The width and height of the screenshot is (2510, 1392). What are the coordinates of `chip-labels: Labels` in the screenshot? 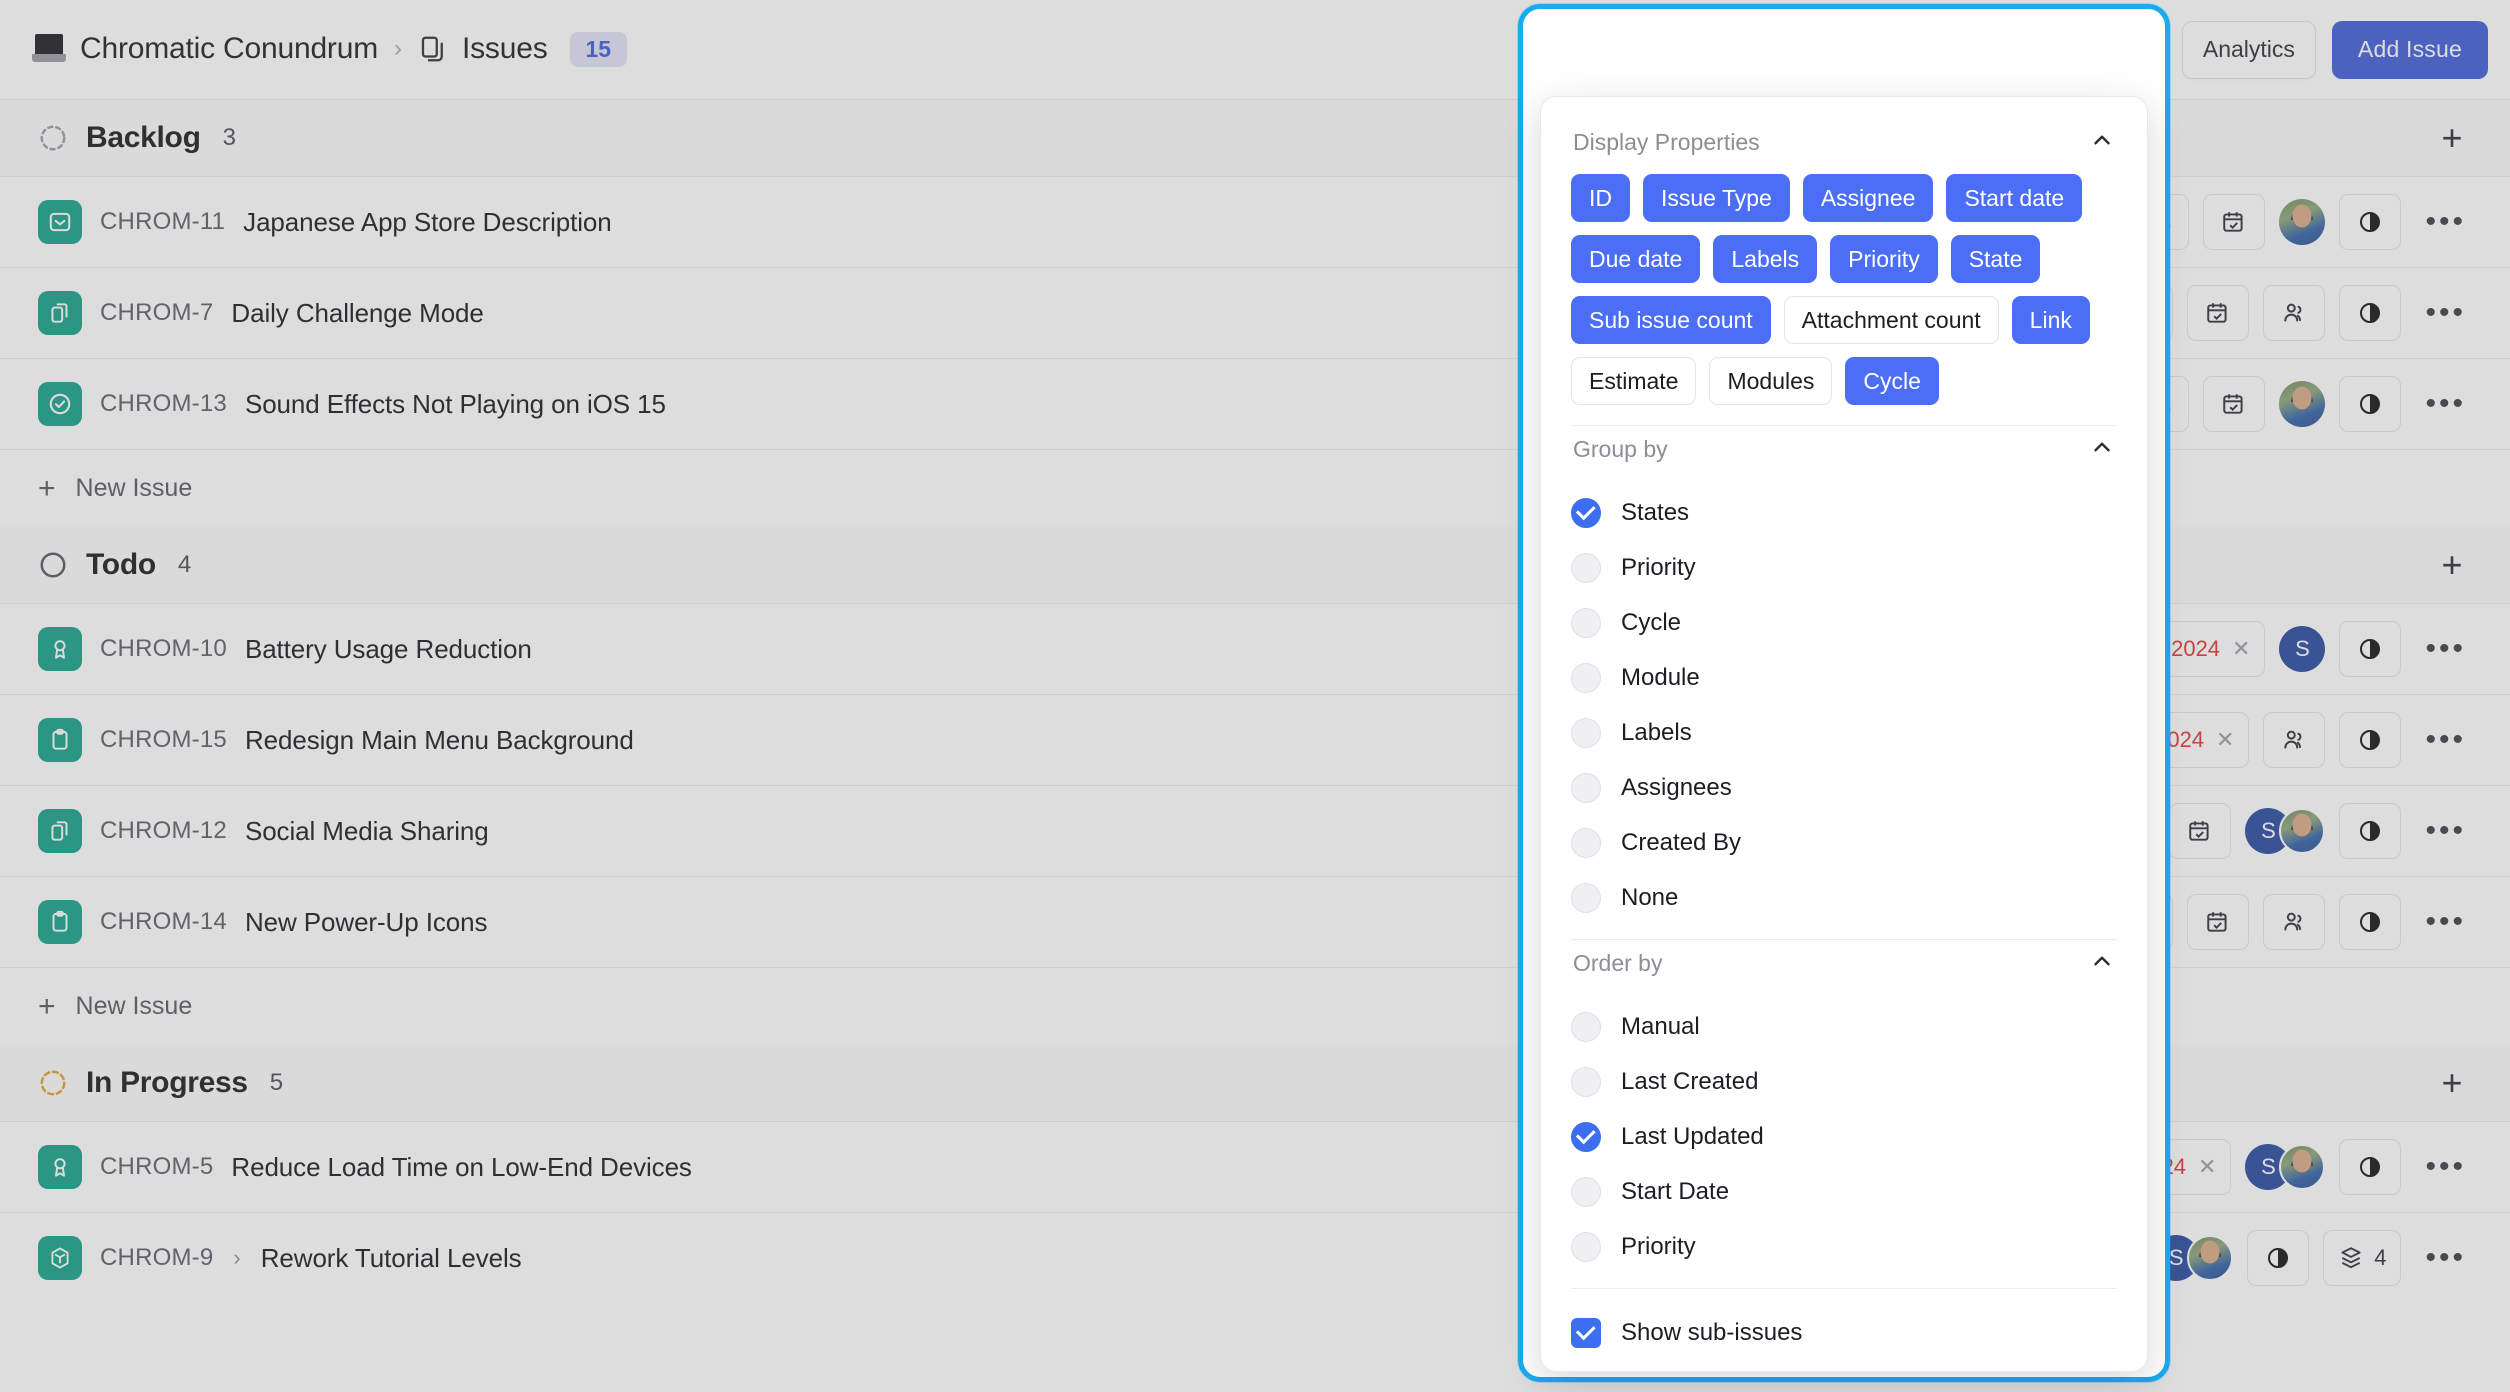 It's located at (1765, 259).